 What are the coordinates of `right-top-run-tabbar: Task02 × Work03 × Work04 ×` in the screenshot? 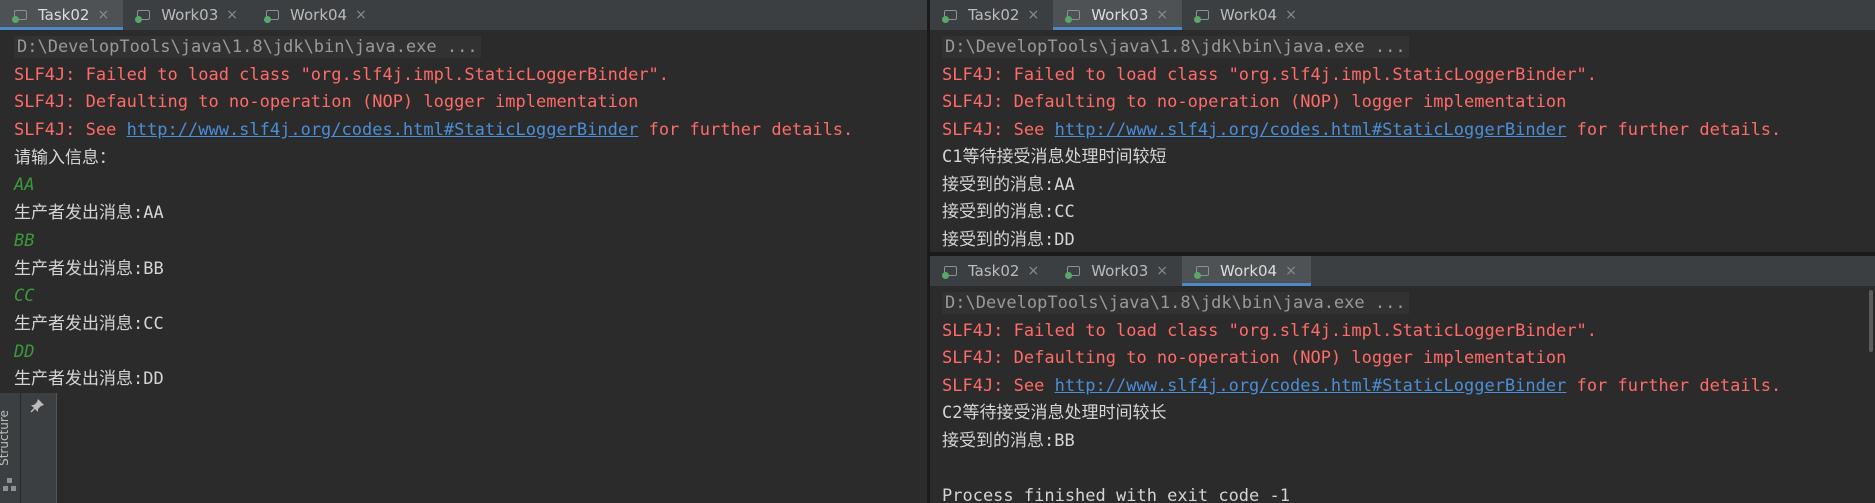 It's located at (1402, 15).